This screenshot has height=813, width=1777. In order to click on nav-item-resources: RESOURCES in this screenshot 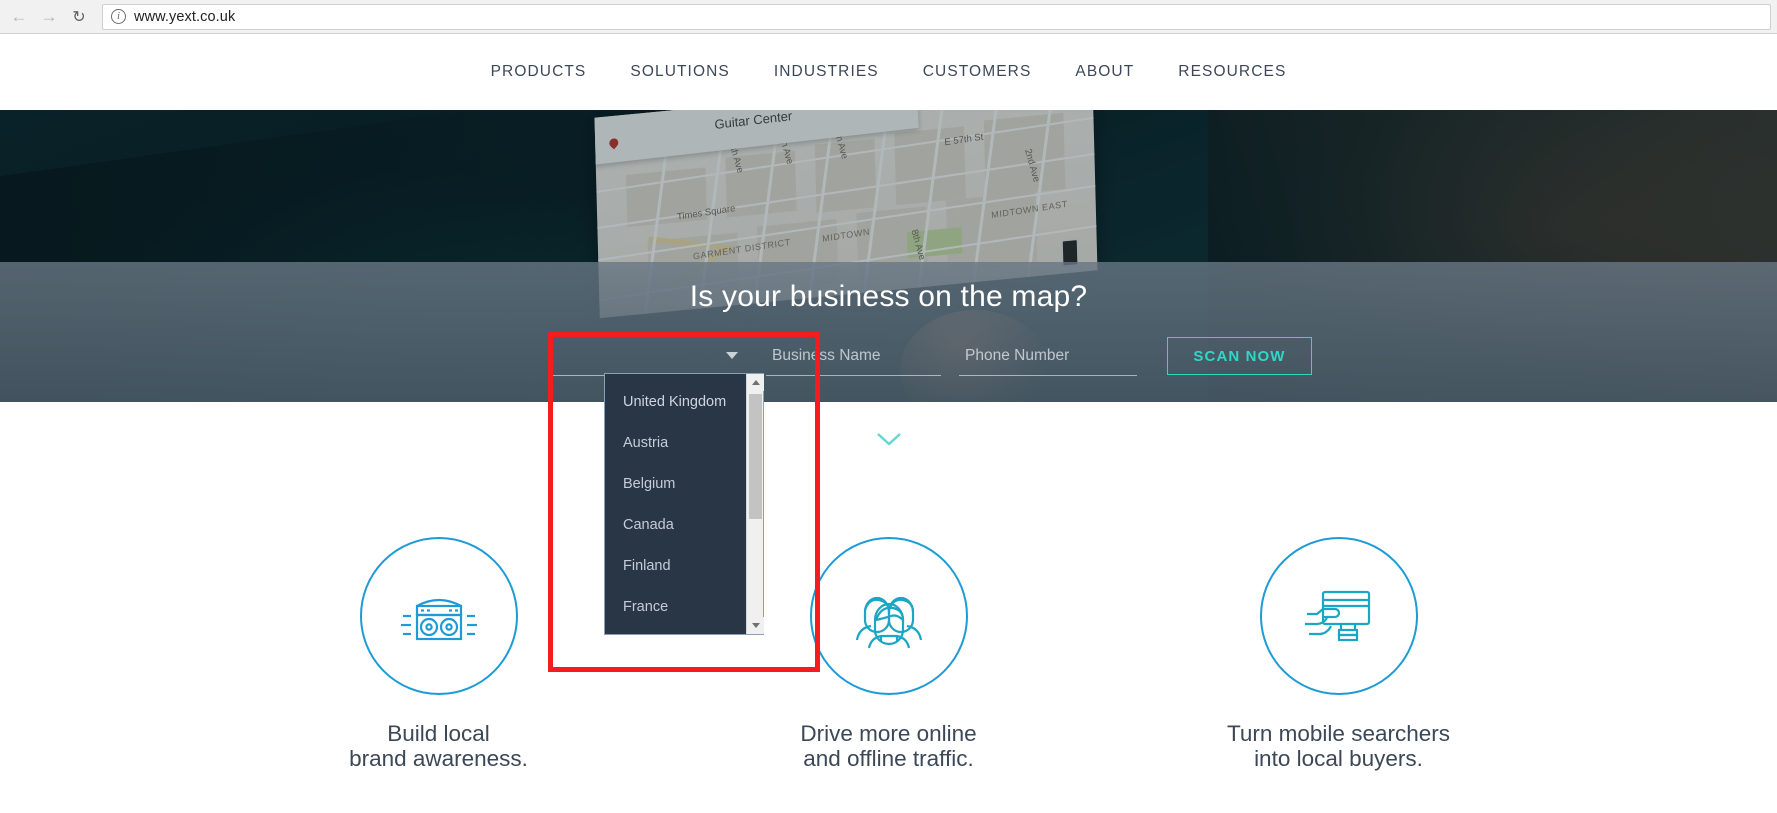, I will do `click(1232, 72)`.